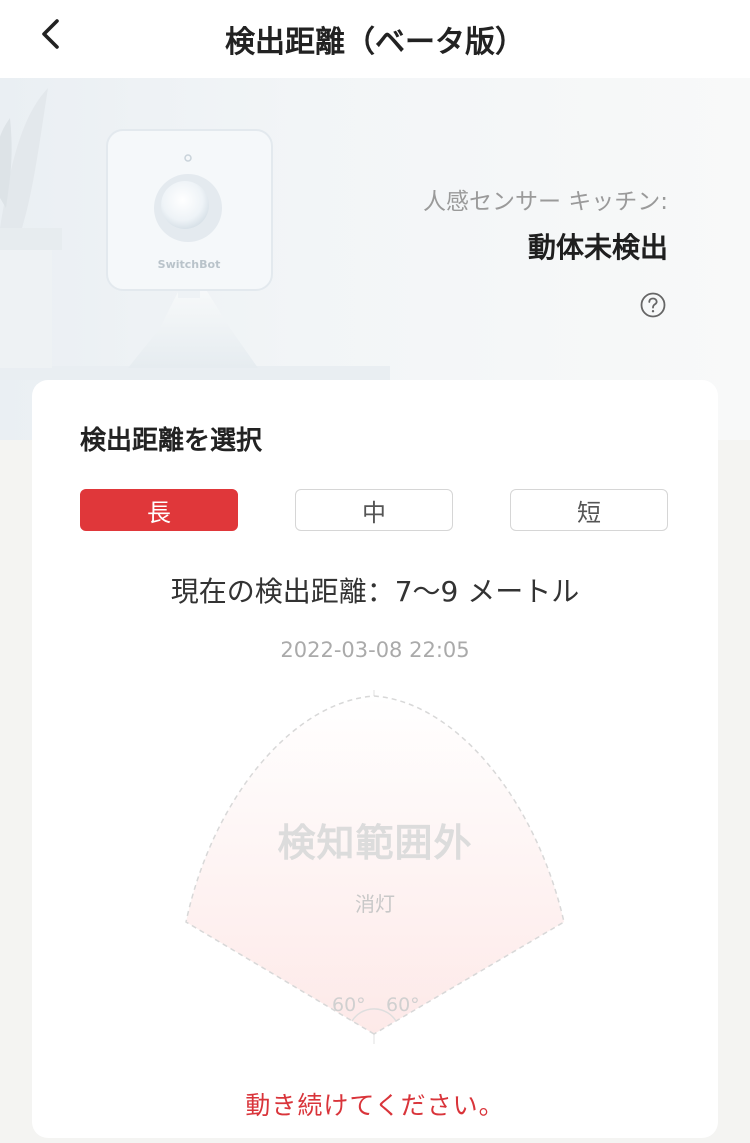 The height and width of the screenshot is (1143, 750). I want to click on instruction-text: 動き続けてください。, so click(375, 1105).